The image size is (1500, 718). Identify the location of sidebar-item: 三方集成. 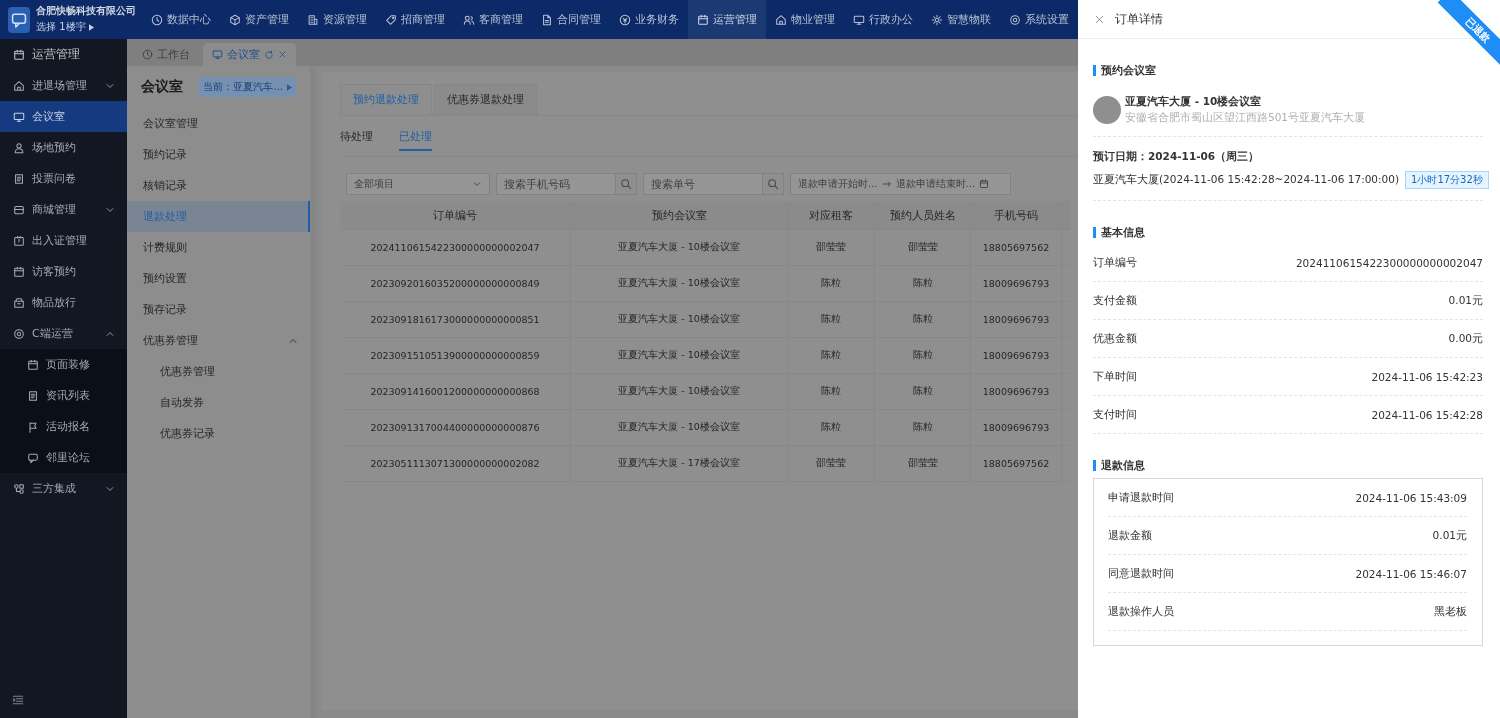
(63, 488).